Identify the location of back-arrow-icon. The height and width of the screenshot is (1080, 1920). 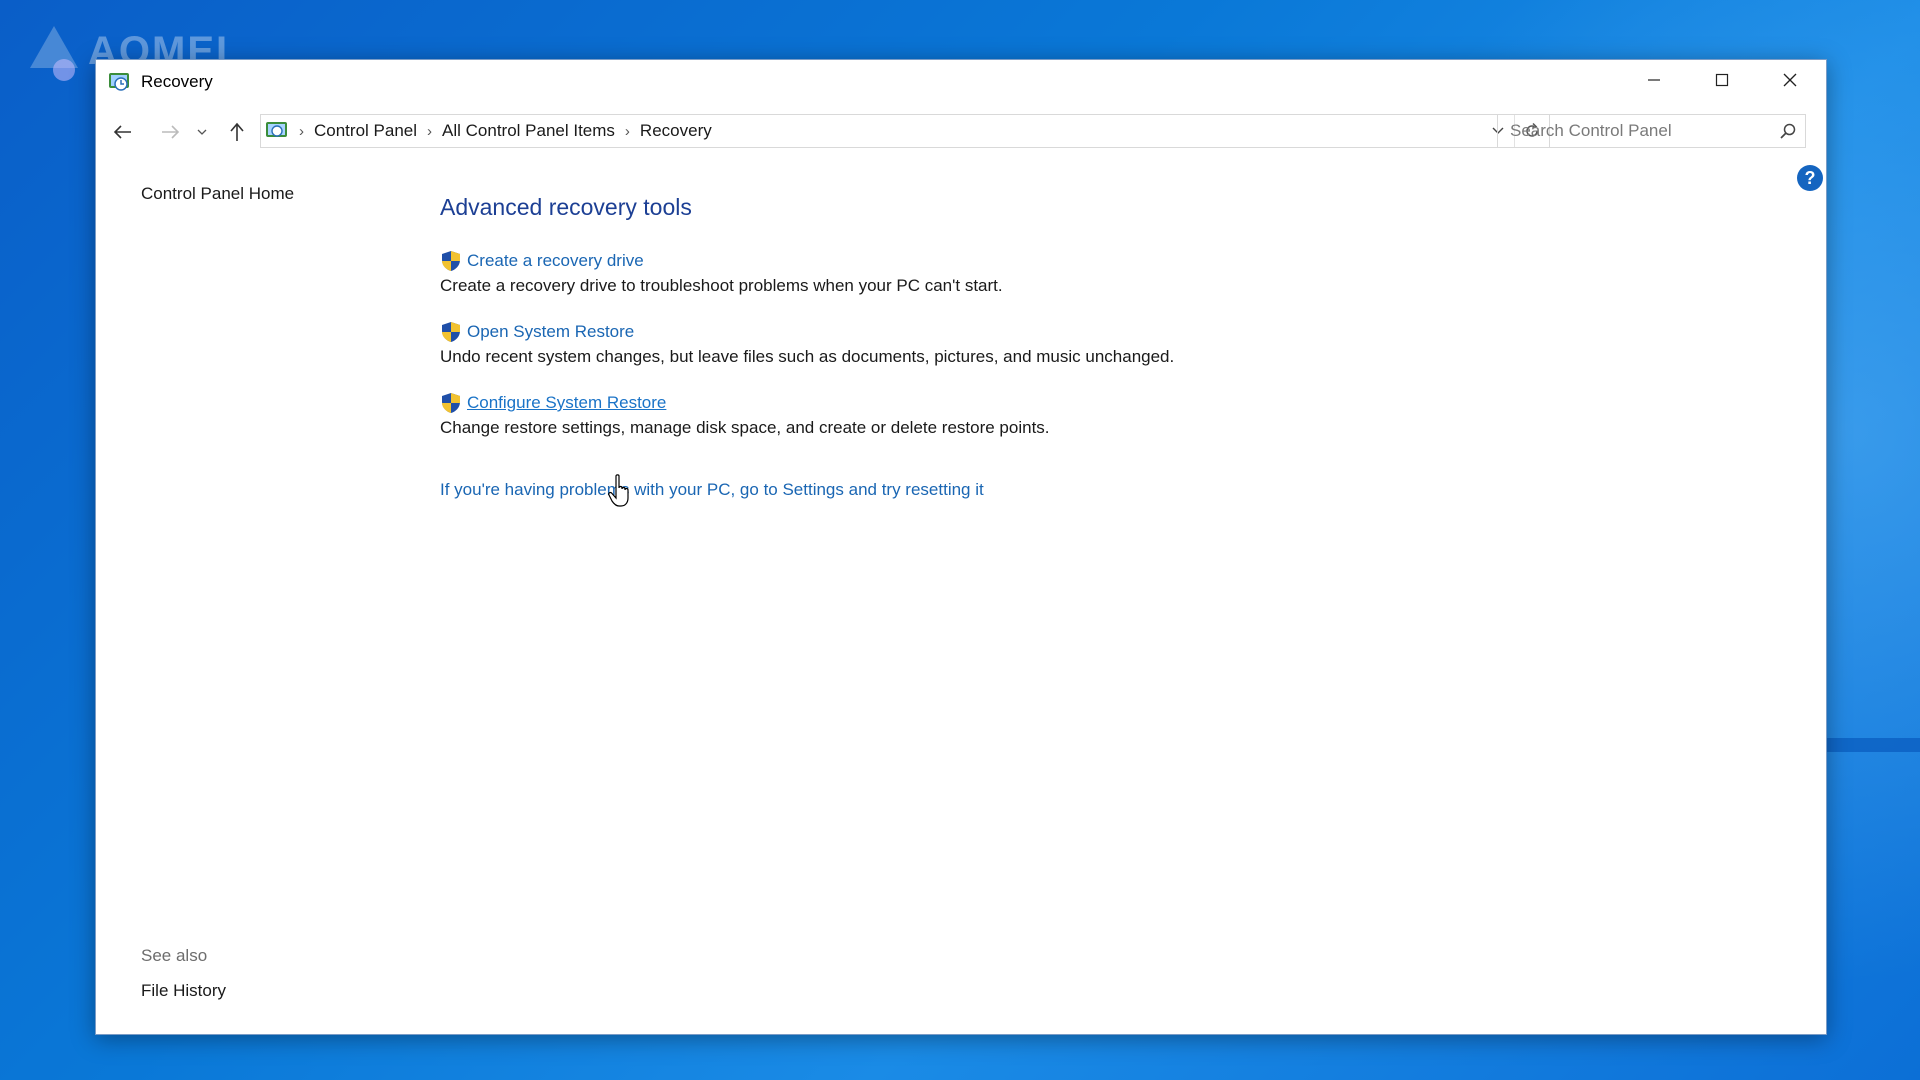
(122, 132).